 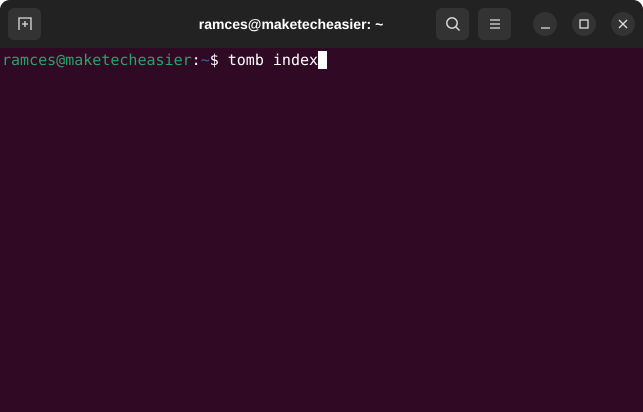 I want to click on search-button, so click(x=452, y=24).